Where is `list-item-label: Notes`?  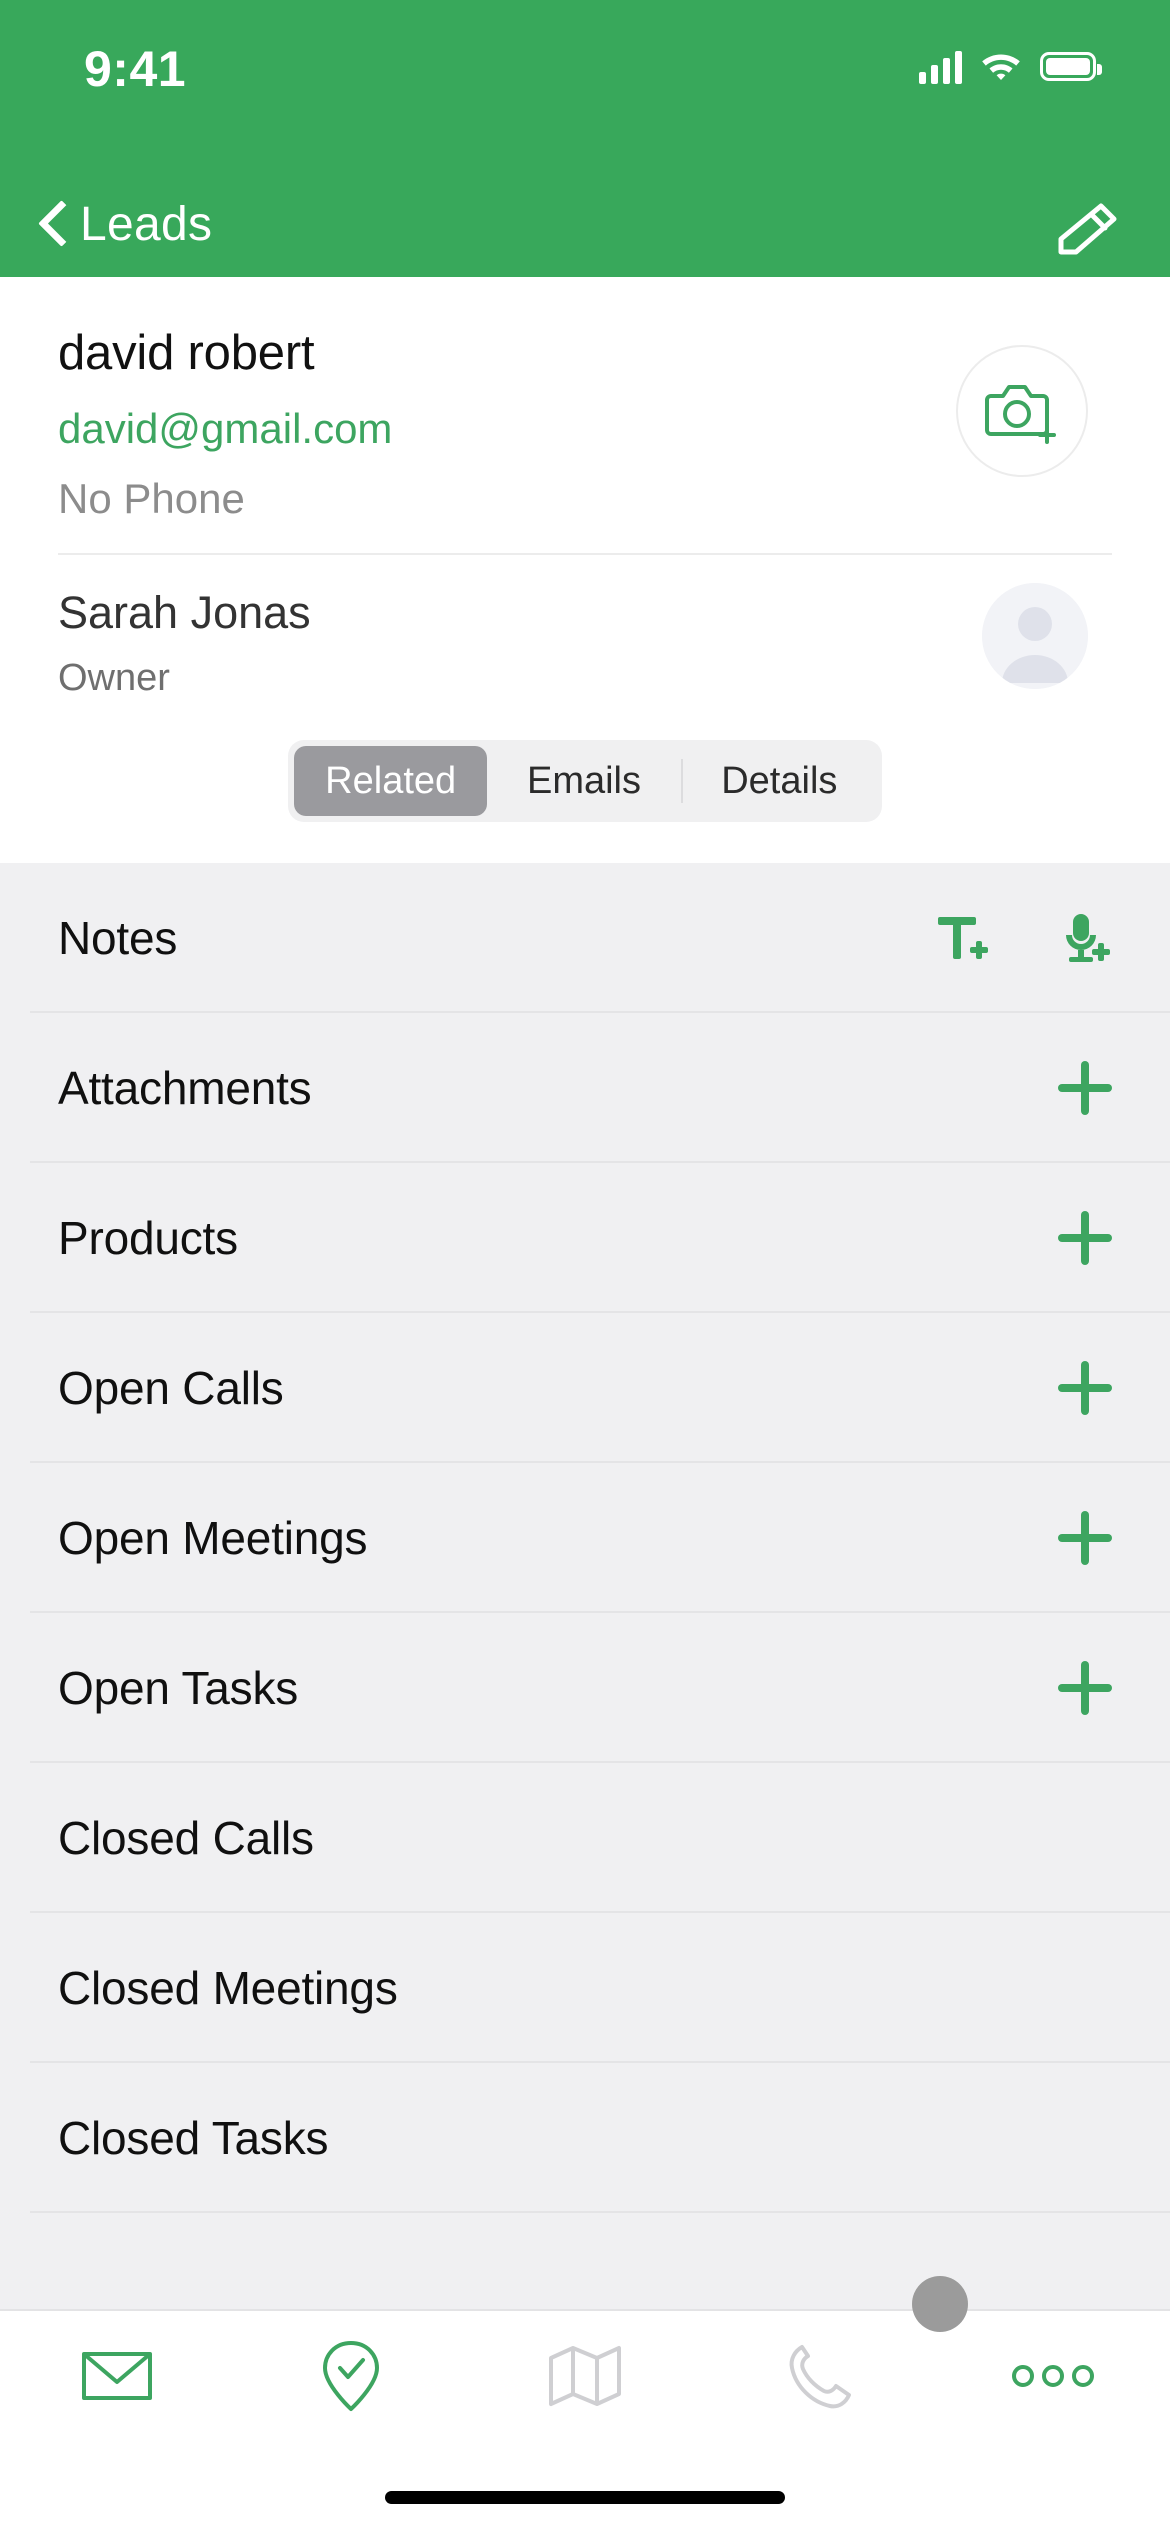 list-item-label: Notes is located at coordinates (118, 938).